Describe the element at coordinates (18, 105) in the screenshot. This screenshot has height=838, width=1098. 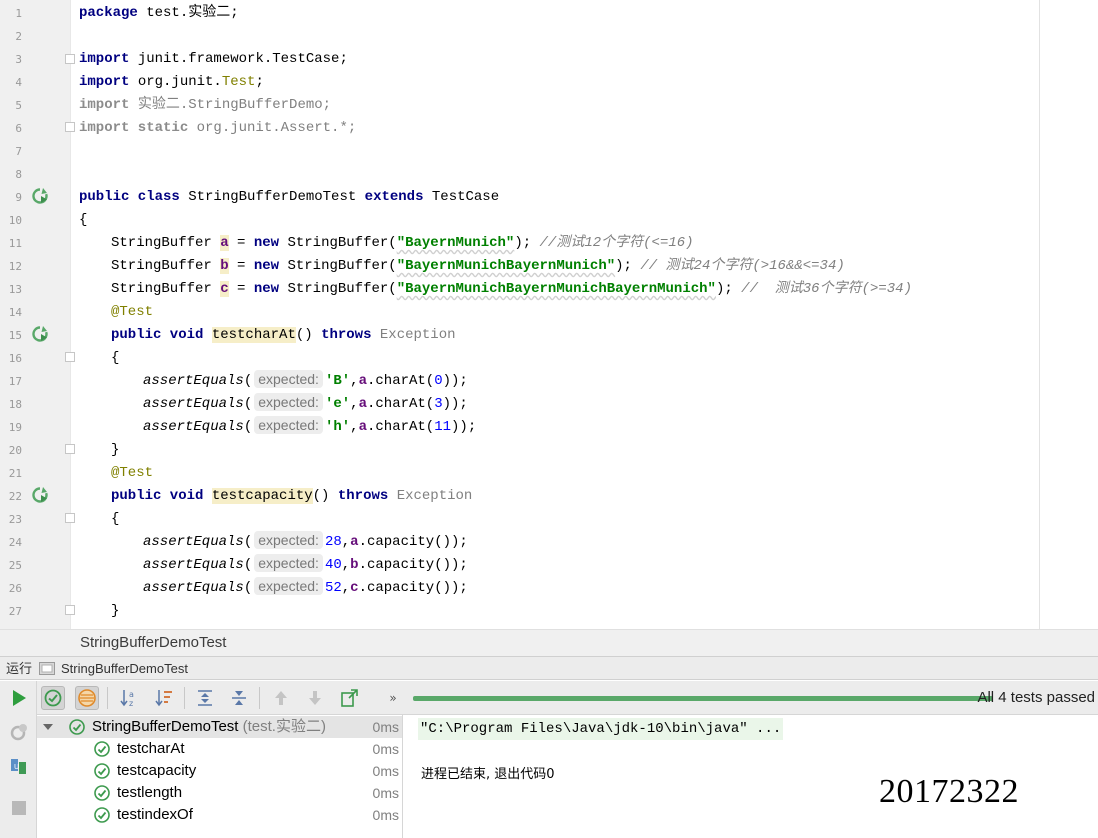
I see `line-number: 5` at that location.